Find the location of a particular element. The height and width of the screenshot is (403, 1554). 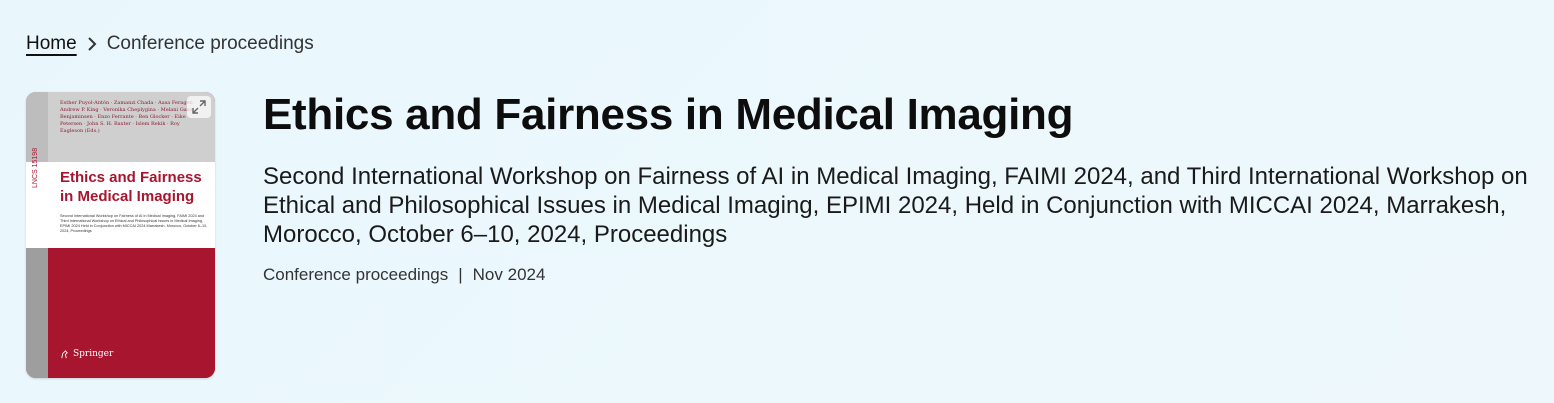

book-meta: Conference proceedings | Nov 2024 is located at coordinates (404, 275).